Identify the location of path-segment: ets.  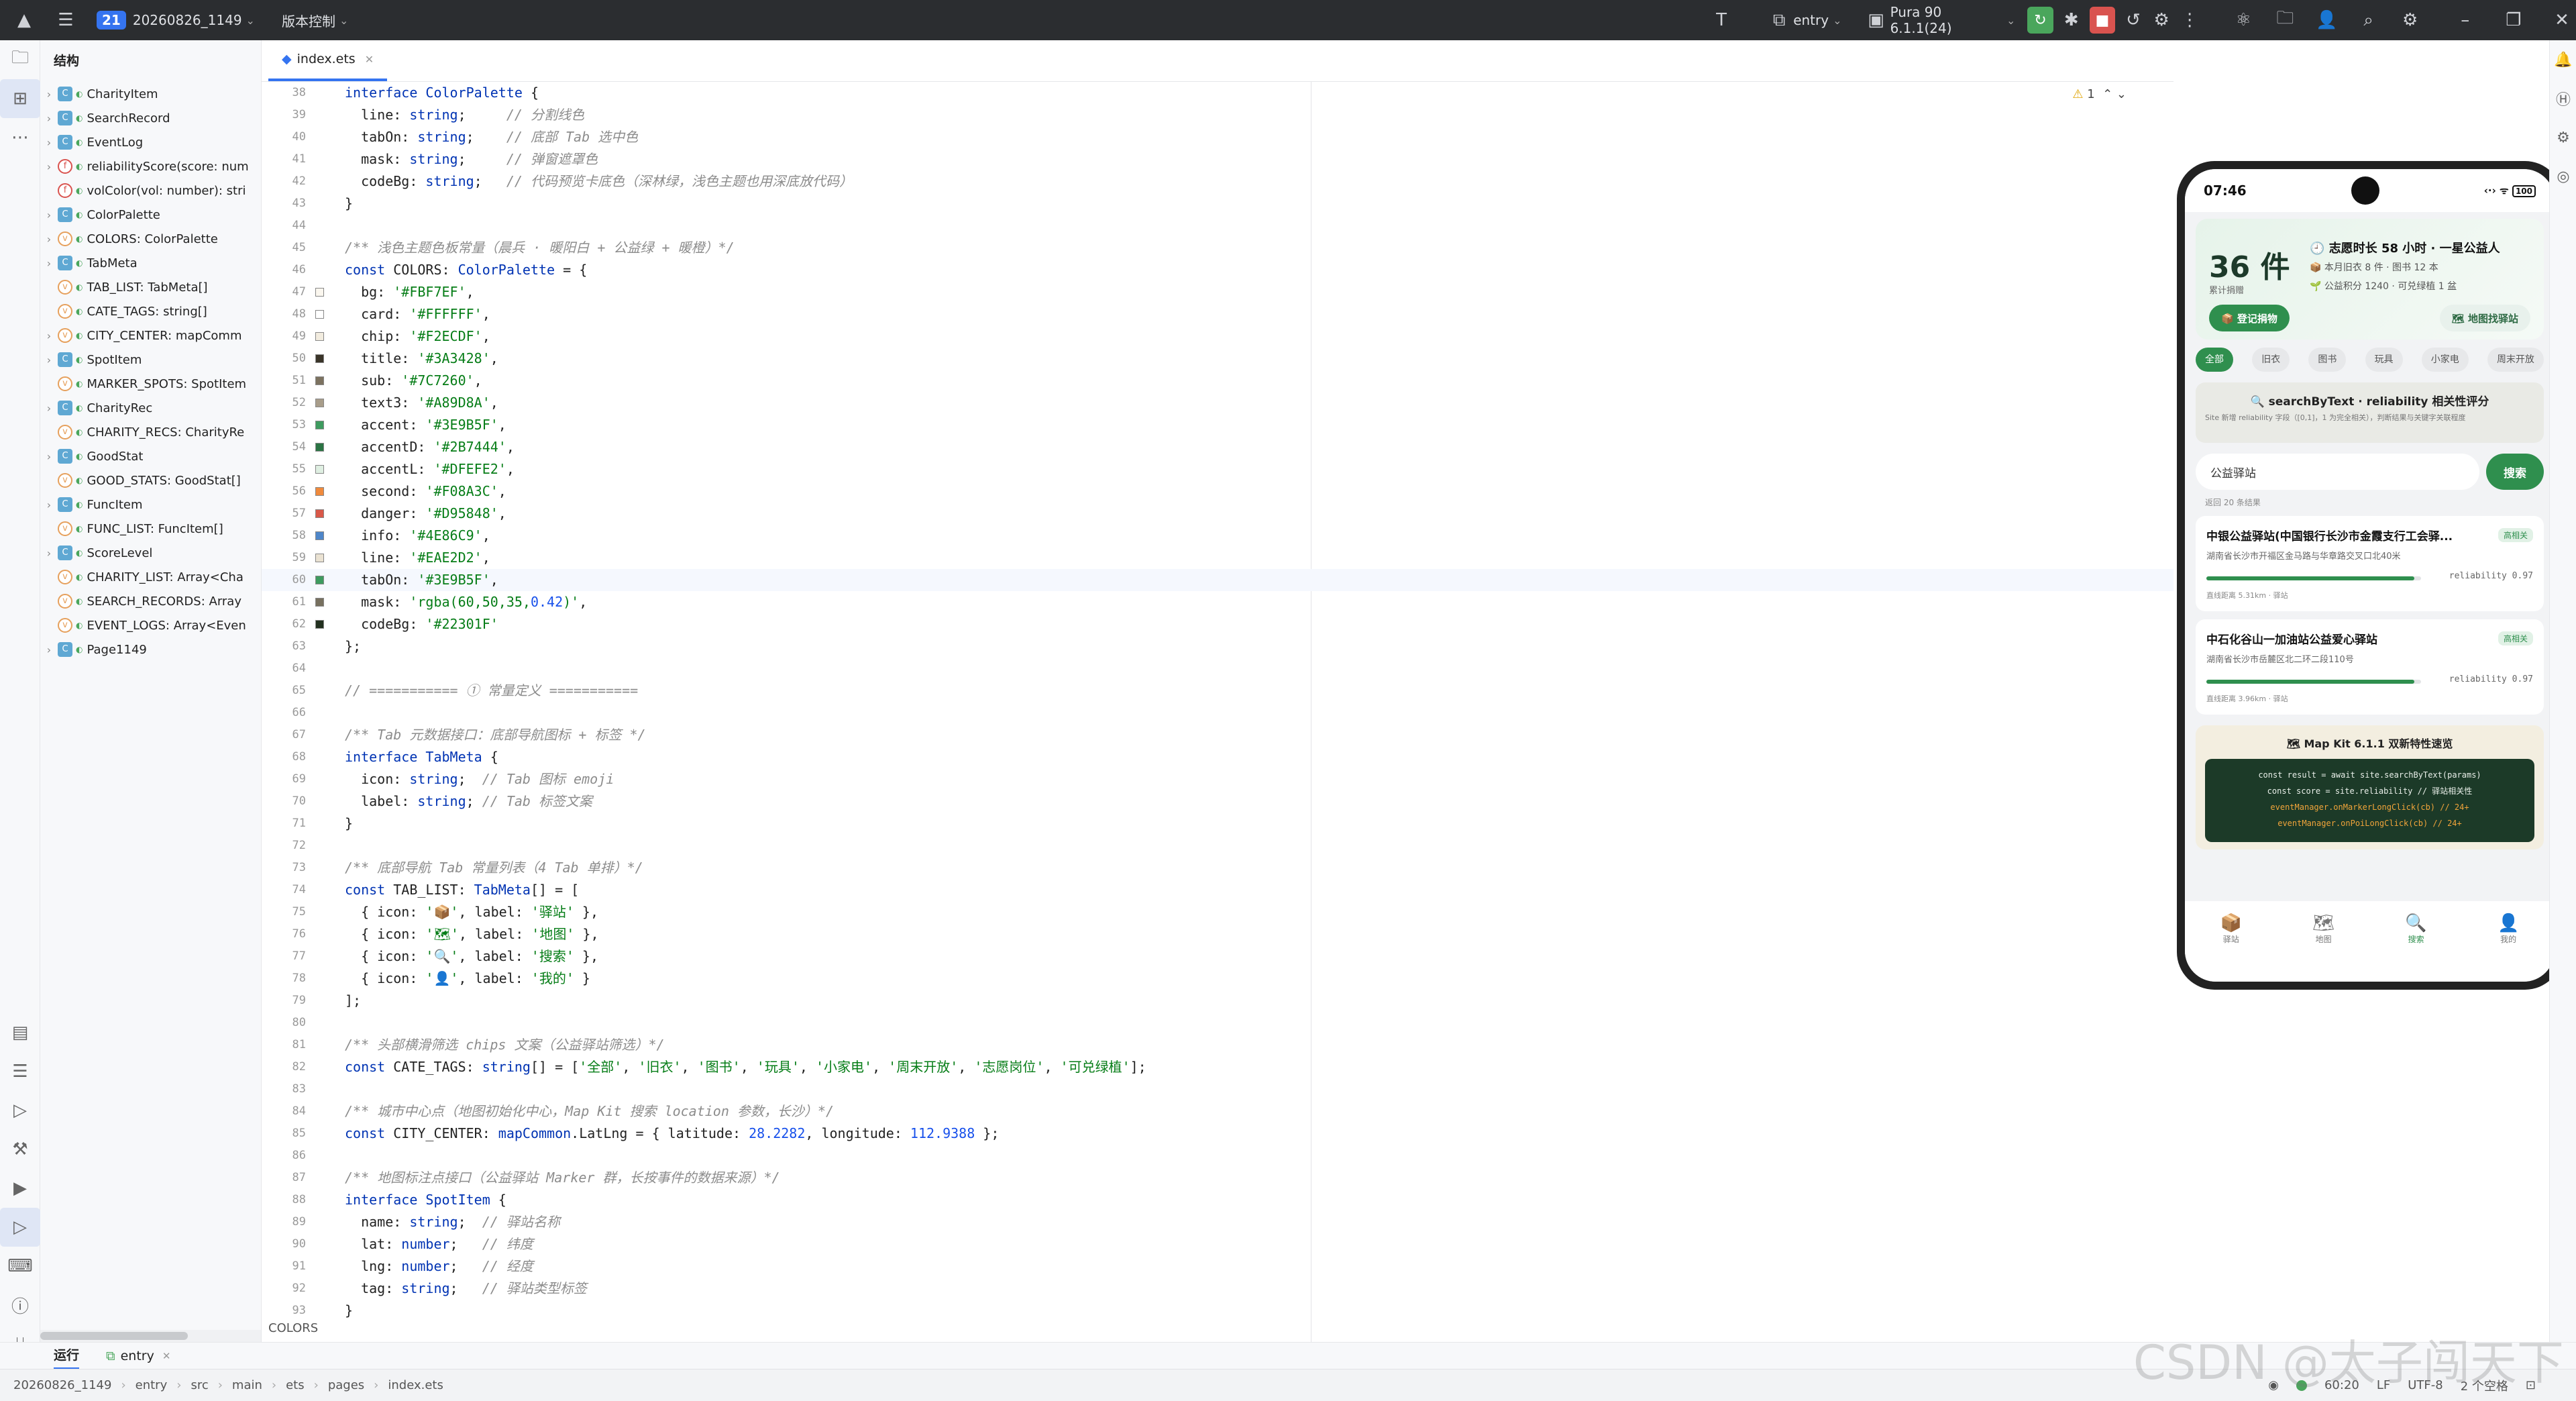
(295, 1385).